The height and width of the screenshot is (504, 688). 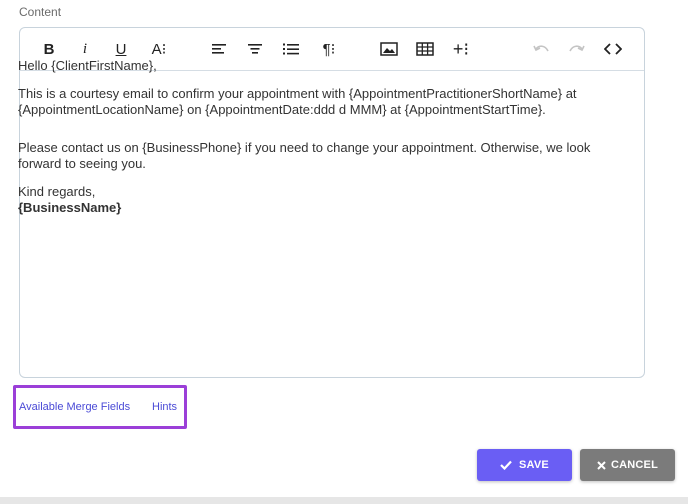 What do you see at coordinates (389, 49) in the screenshot?
I see `image-icon` at bounding box center [389, 49].